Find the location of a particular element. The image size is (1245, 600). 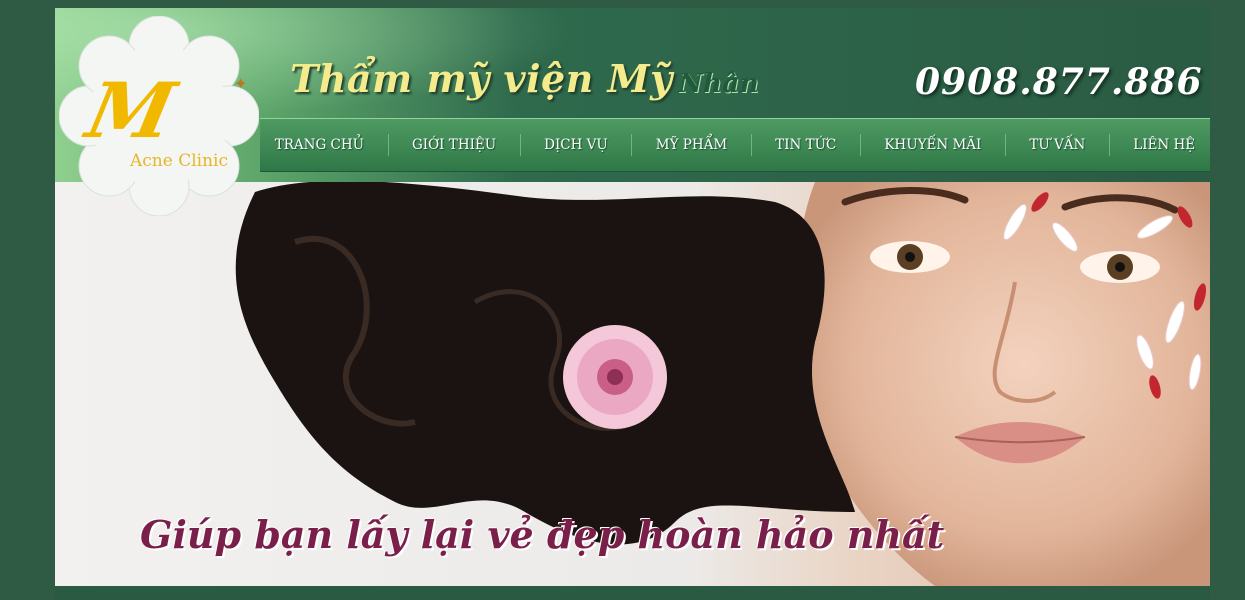

site-title-accent: Nhân is located at coordinates (719, 84).